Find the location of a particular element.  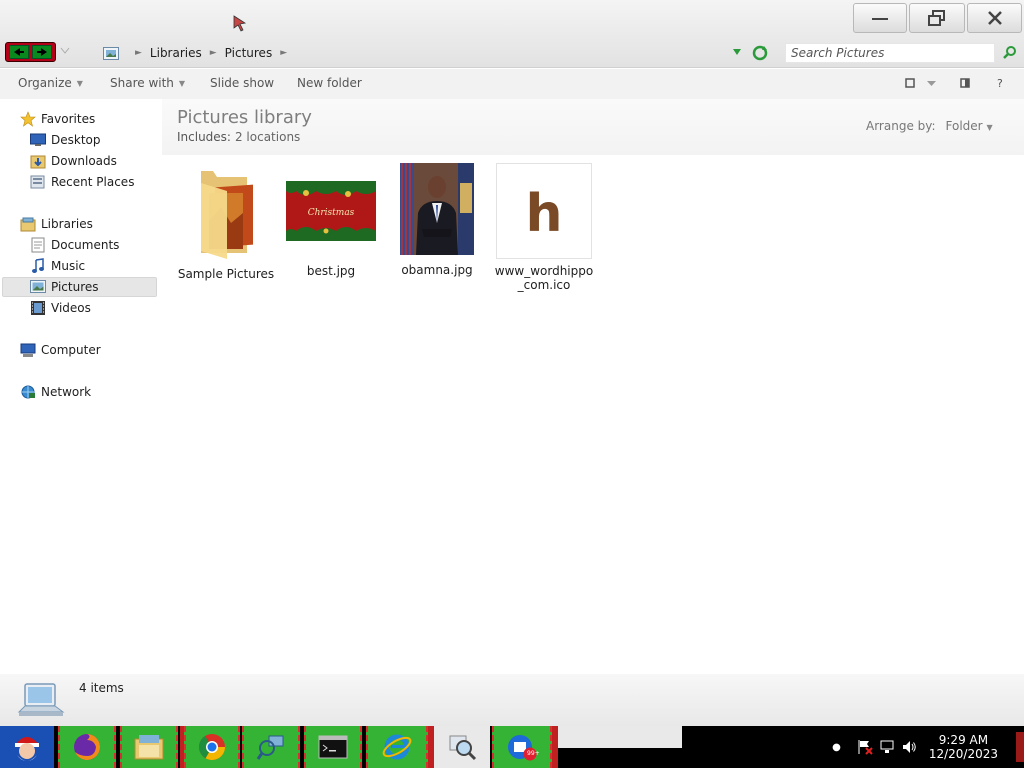

film-icon is located at coordinates (38, 308).